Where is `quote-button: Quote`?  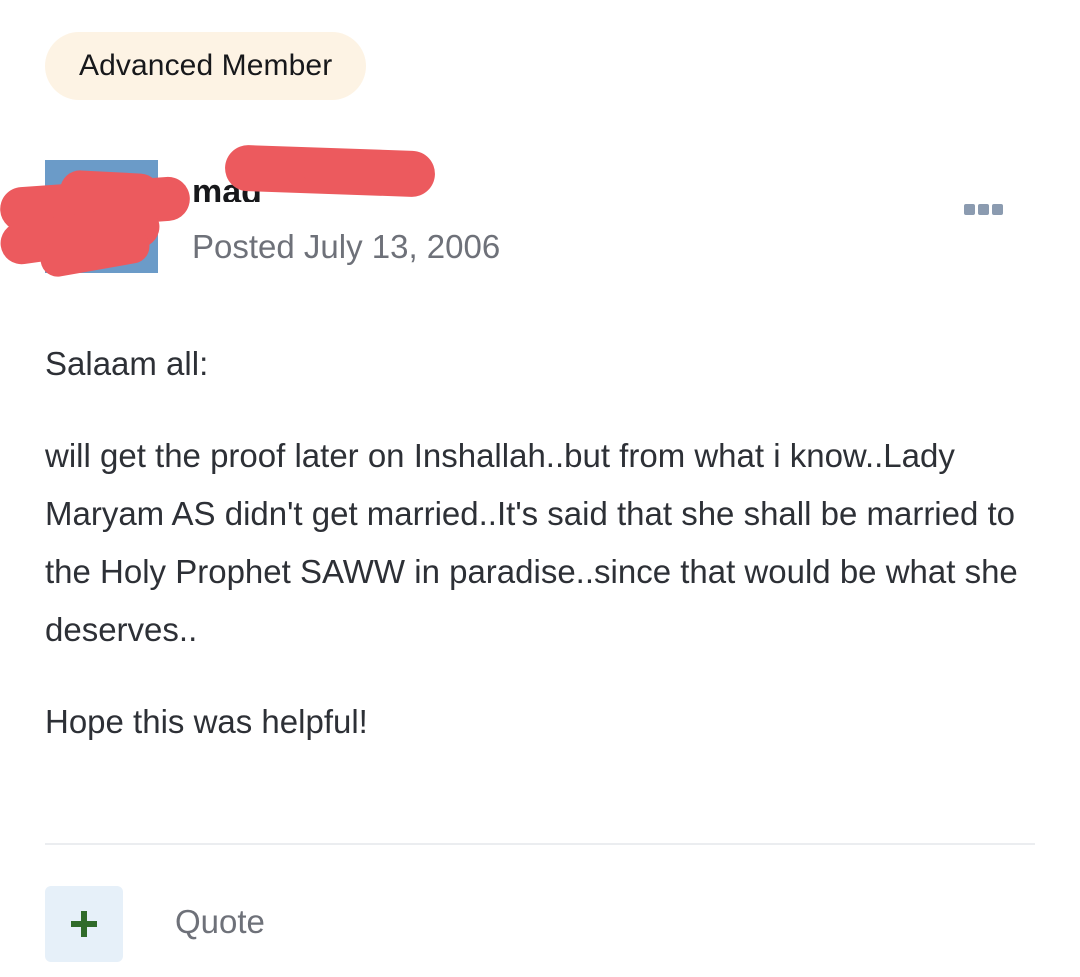 quote-button: Quote is located at coordinates (220, 922).